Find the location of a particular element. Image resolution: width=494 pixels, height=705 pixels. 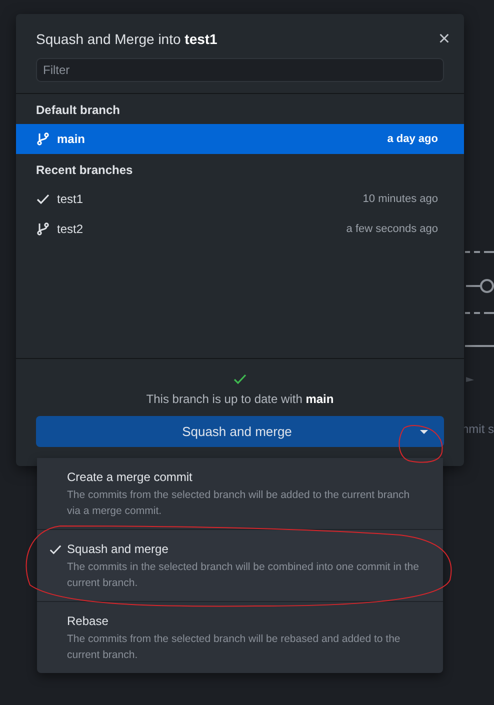

menu-option: Rebase The commits from the selected branch will be rebased and added to the current branch. is located at coordinates (240, 637).